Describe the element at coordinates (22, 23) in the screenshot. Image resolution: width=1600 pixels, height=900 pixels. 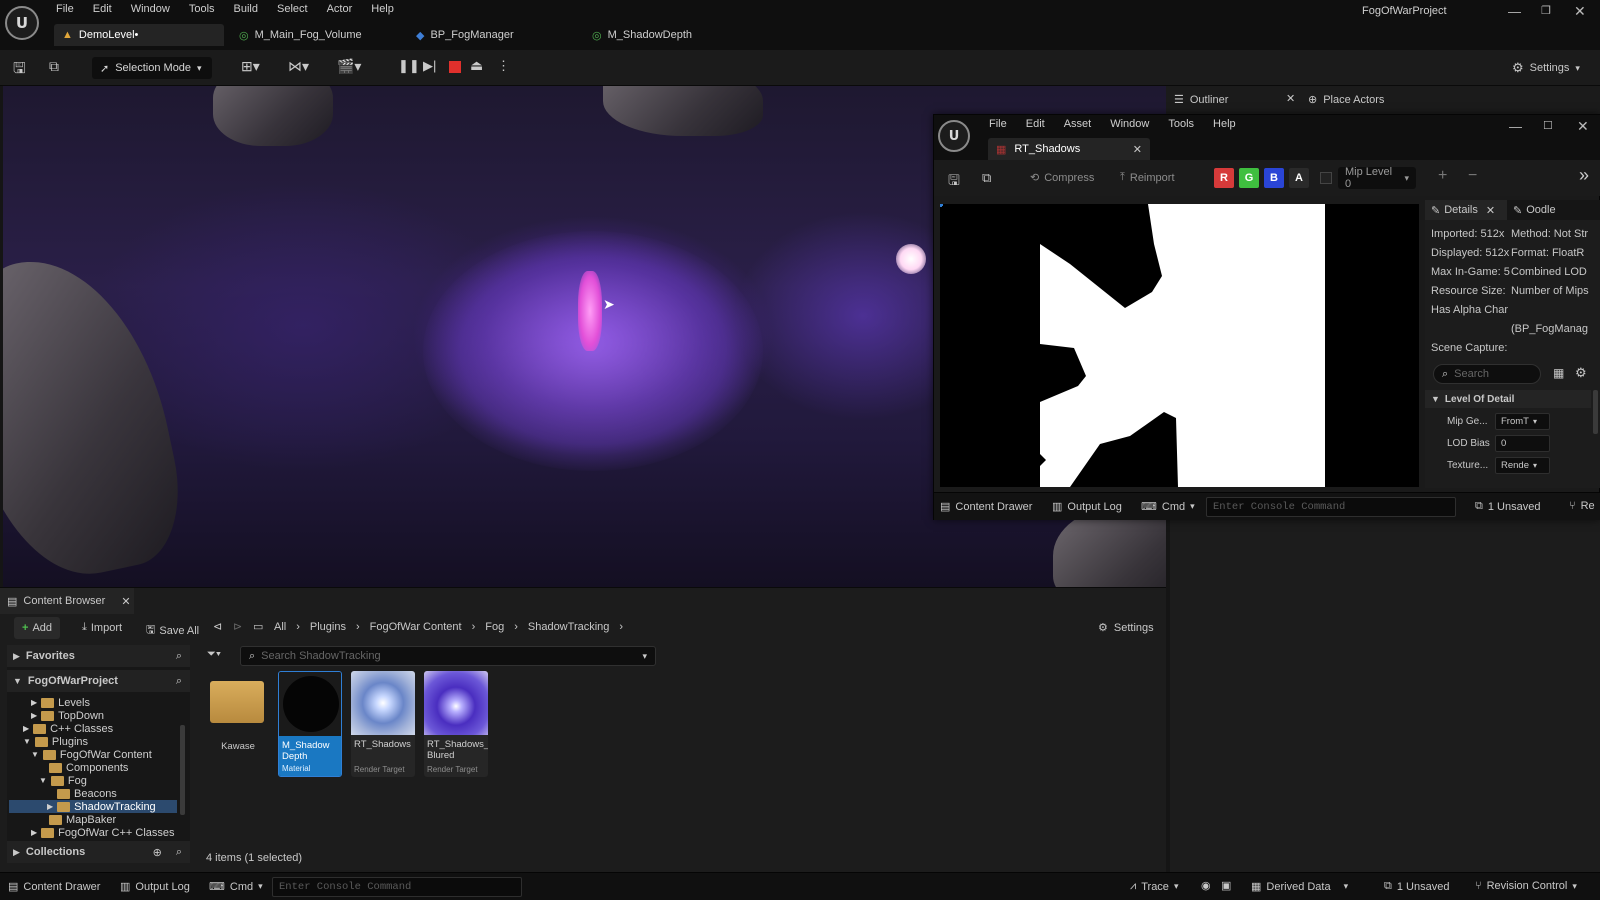
I see `unreal-logo-icon: U` at that location.